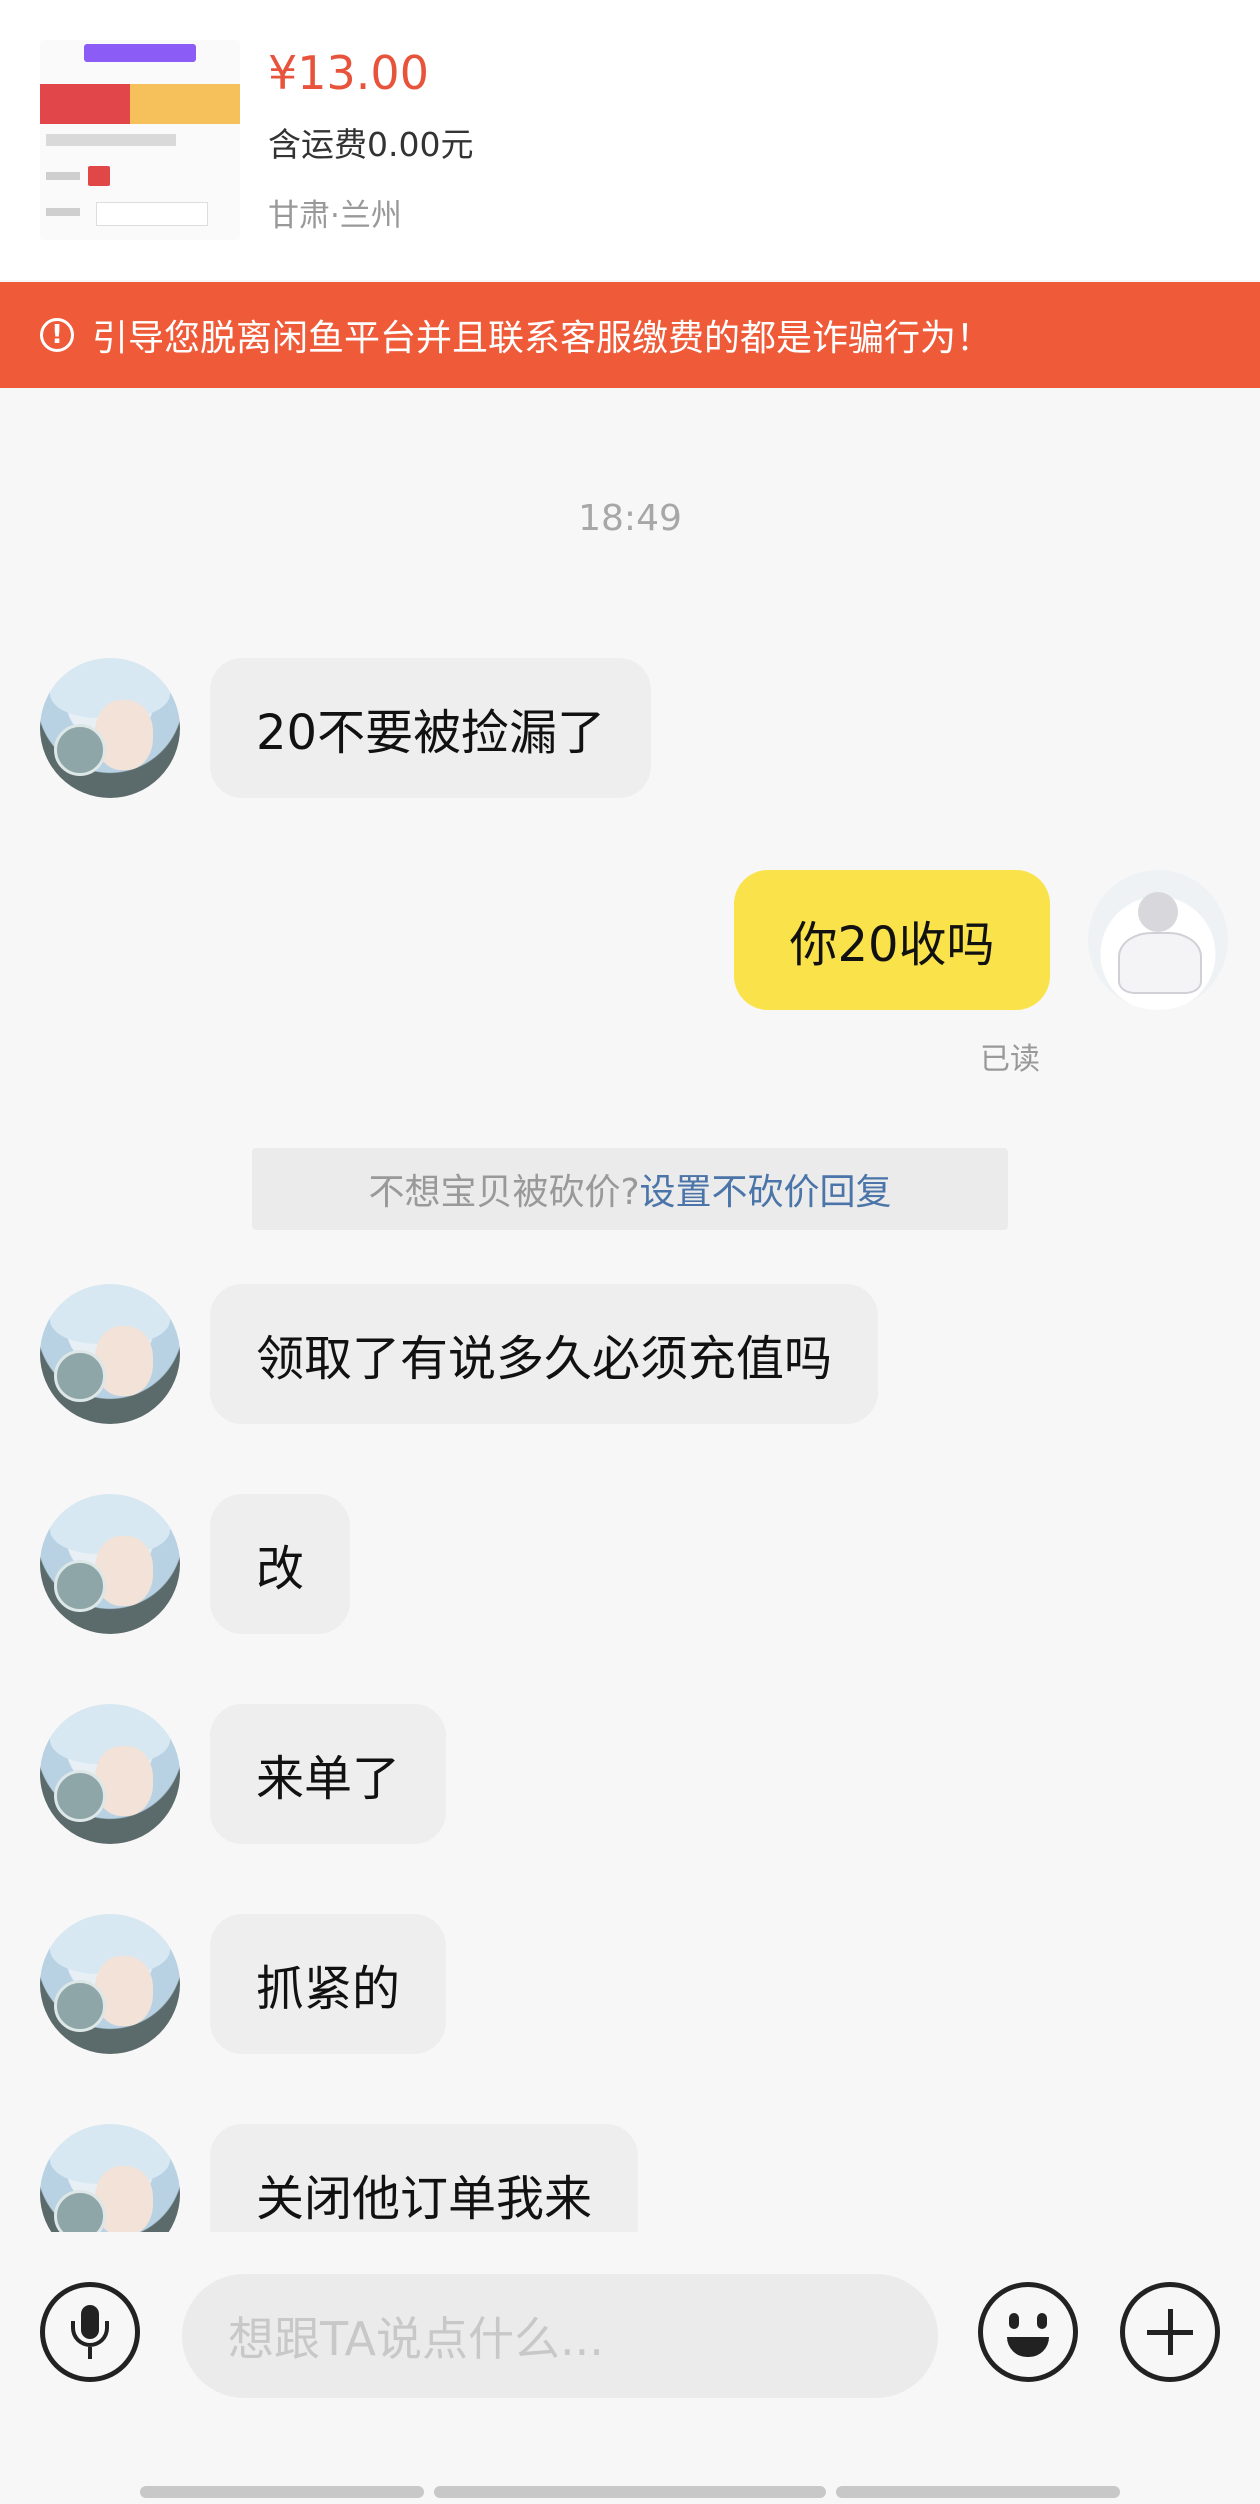  Describe the element at coordinates (140, 140) in the screenshot. I see `product-thumbnail` at that location.